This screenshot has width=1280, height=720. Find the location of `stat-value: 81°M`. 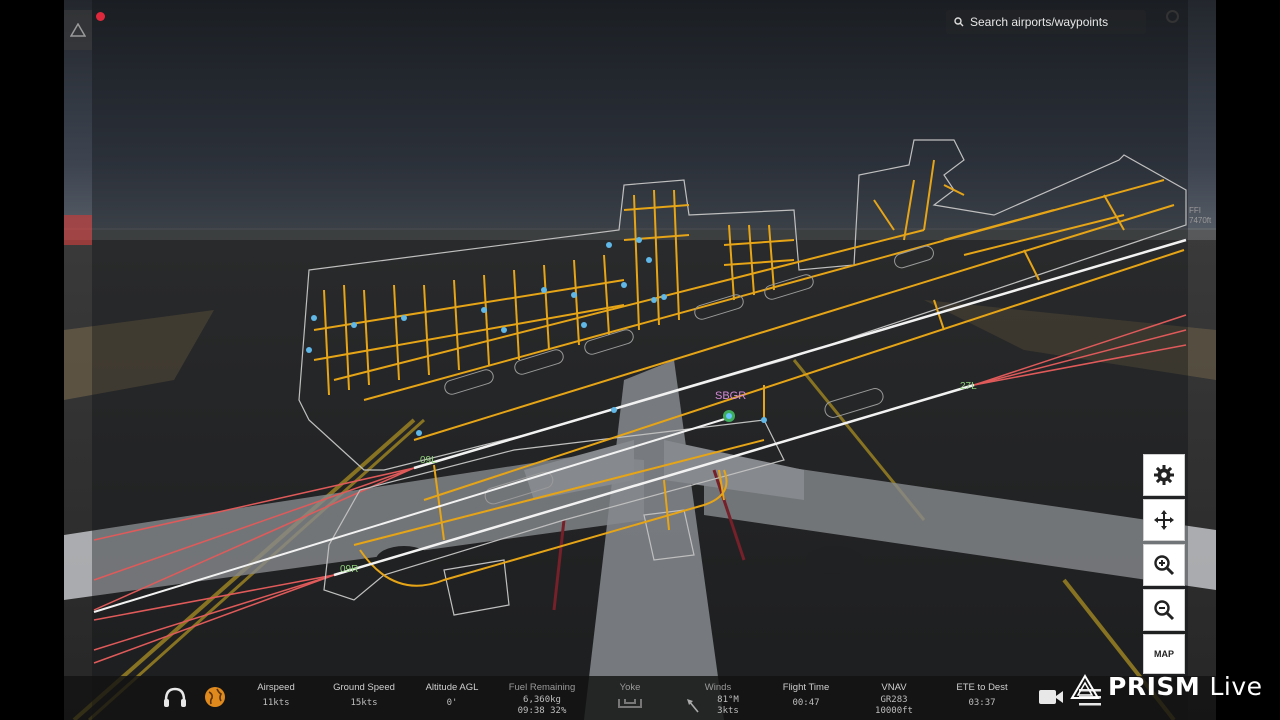

stat-value: 81°M is located at coordinates (728, 700).